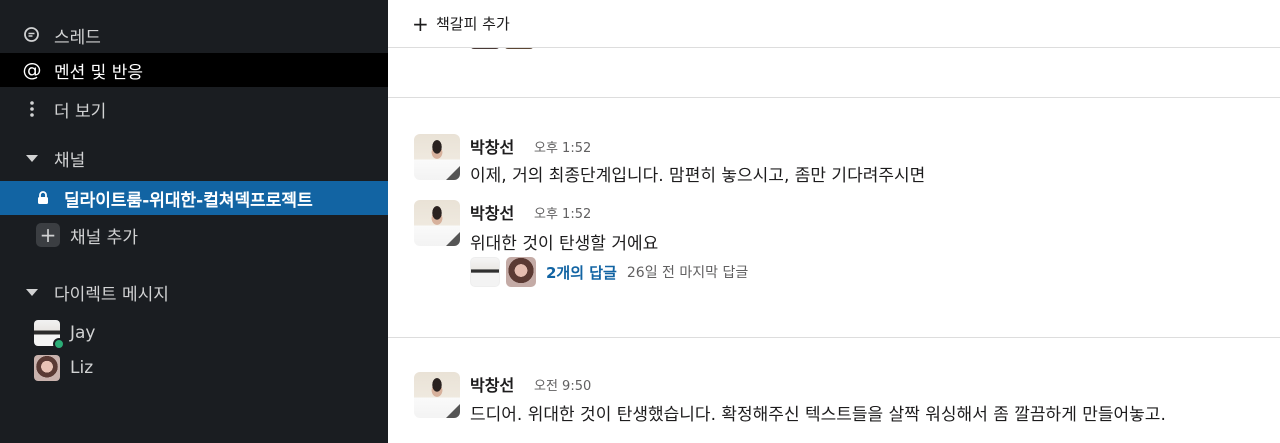 The width and height of the screenshot is (1280, 443). I want to click on sidebar-item-dm-jay: Jay, so click(194, 333).